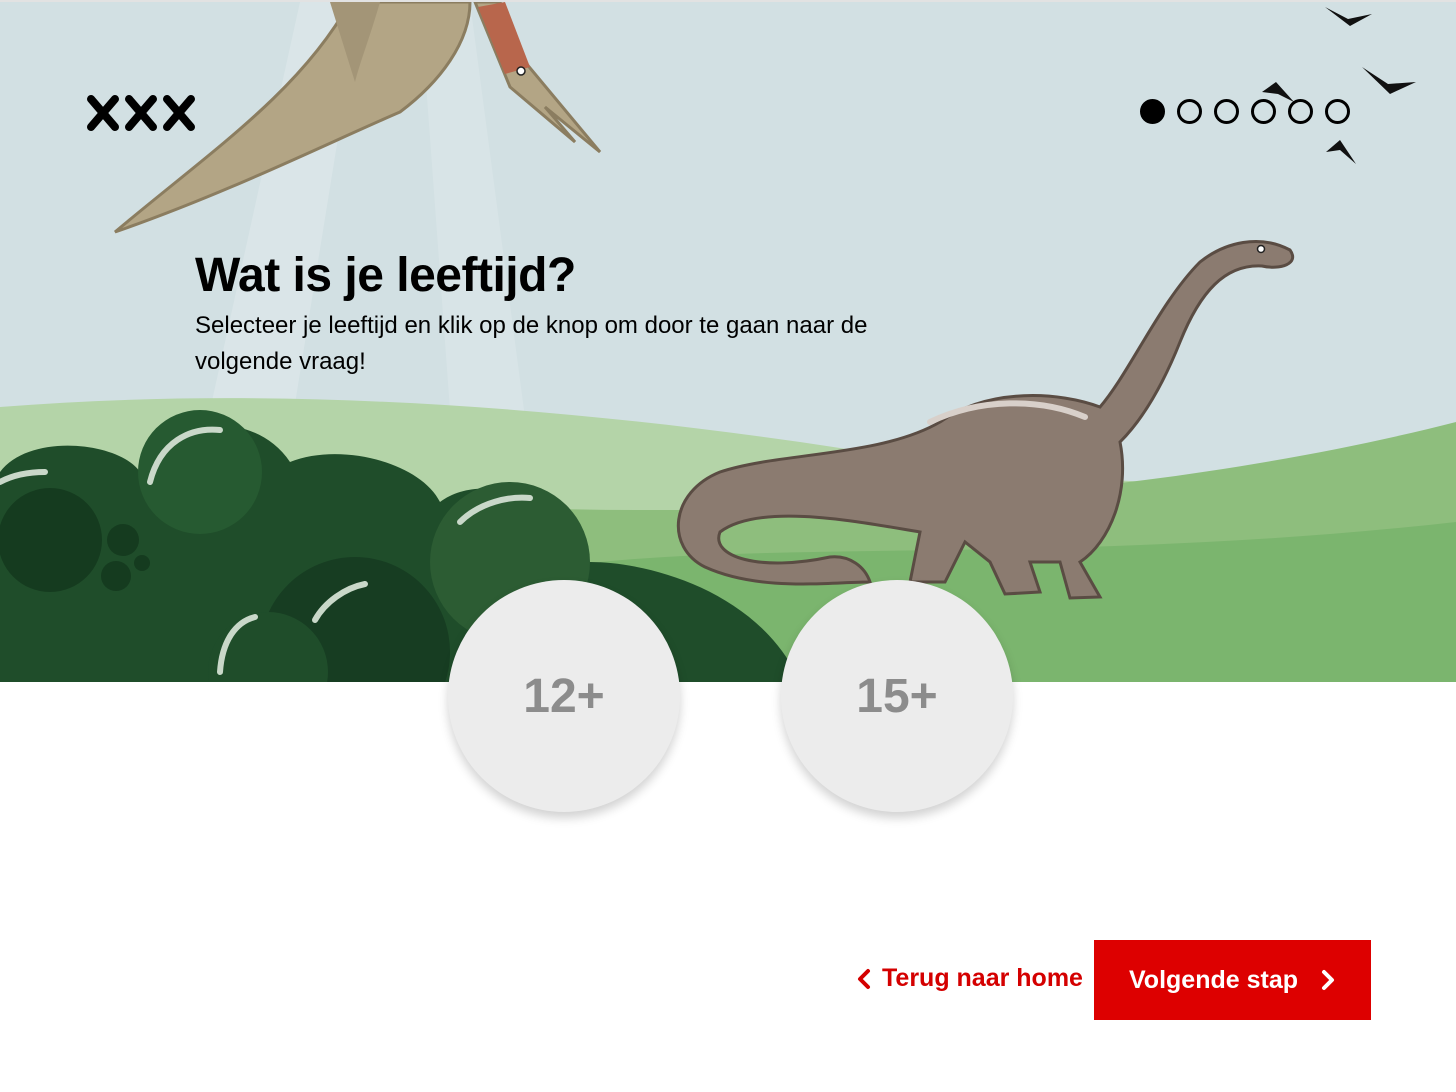 The image size is (1456, 1092). What do you see at coordinates (1245, 111) in the screenshot?
I see `progress-indicator` at bounding box center [1245, 111].